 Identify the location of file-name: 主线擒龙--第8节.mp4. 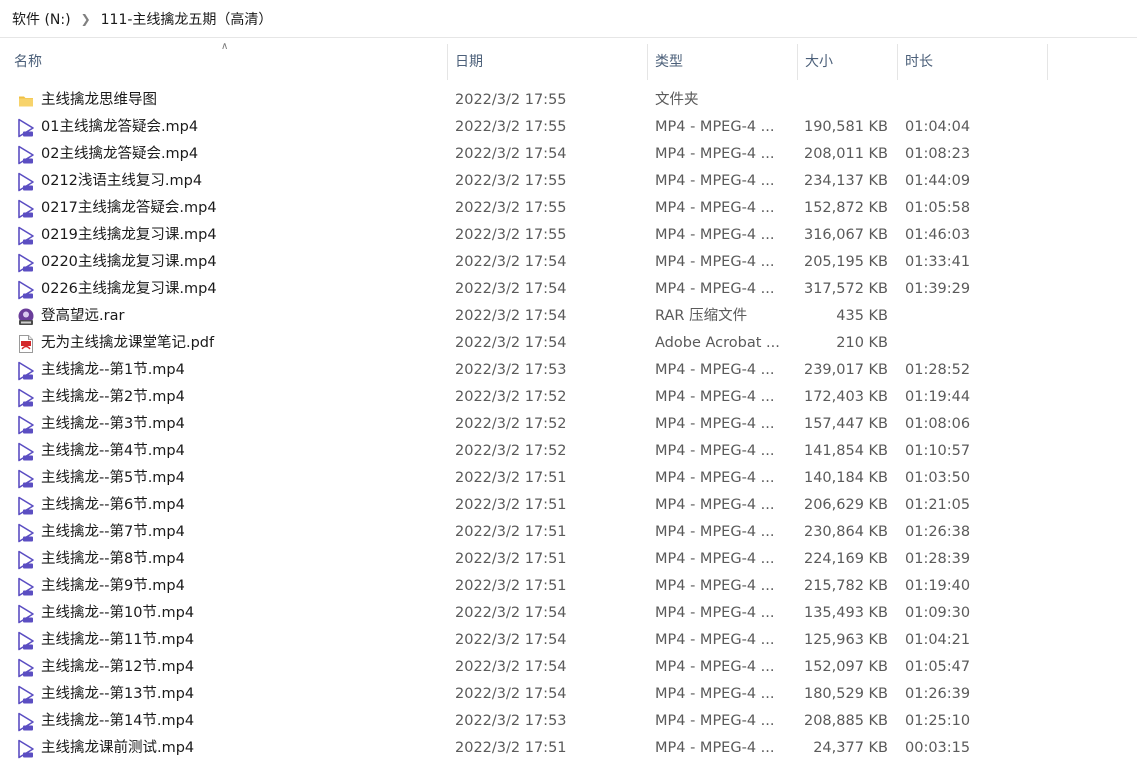
(113, 559).